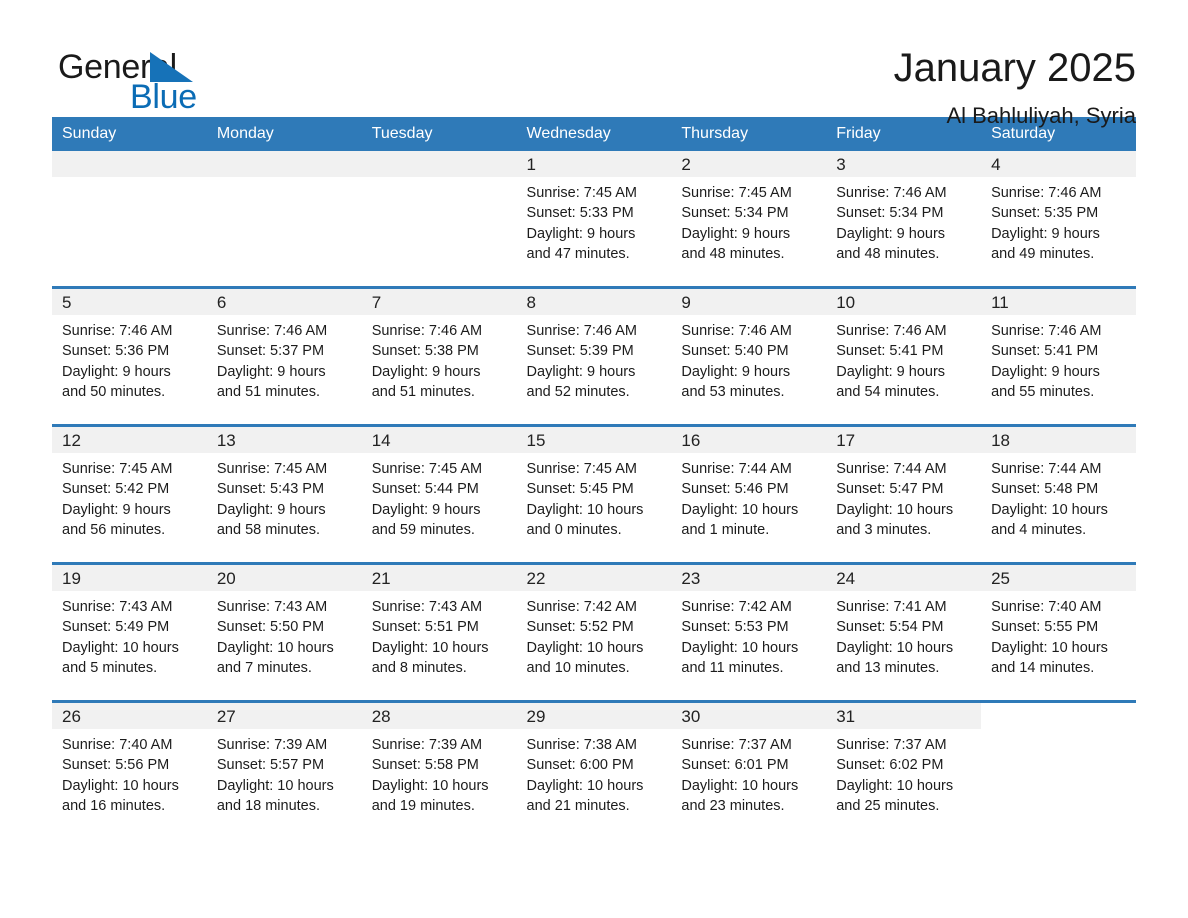  What do you see at coordinates (891, 469) in the screenshot?
I see `sunrise-text: Sunrise: 7:44 AM` at bounding box center [891, 469].